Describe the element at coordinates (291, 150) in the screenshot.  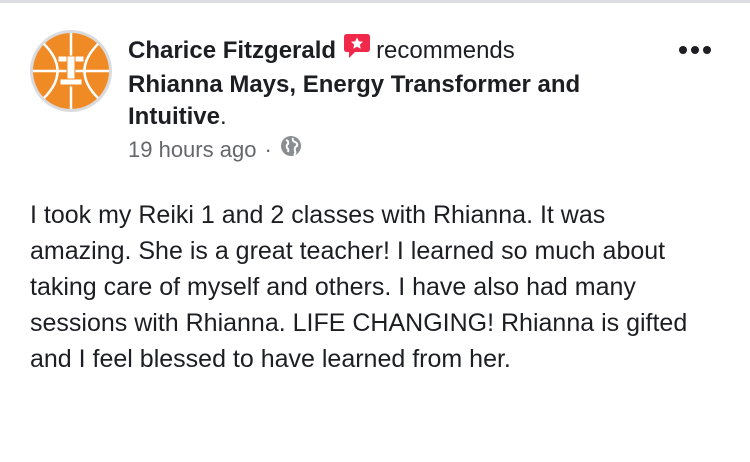
I see `globe-icon` at that location.